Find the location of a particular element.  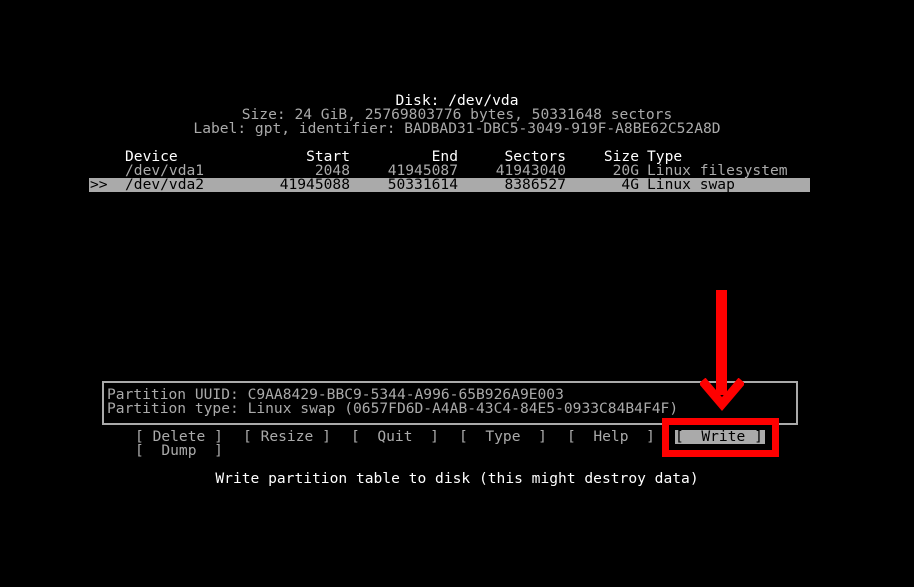

row-device: /dev/vda2 is located at coordinates (165, 184).